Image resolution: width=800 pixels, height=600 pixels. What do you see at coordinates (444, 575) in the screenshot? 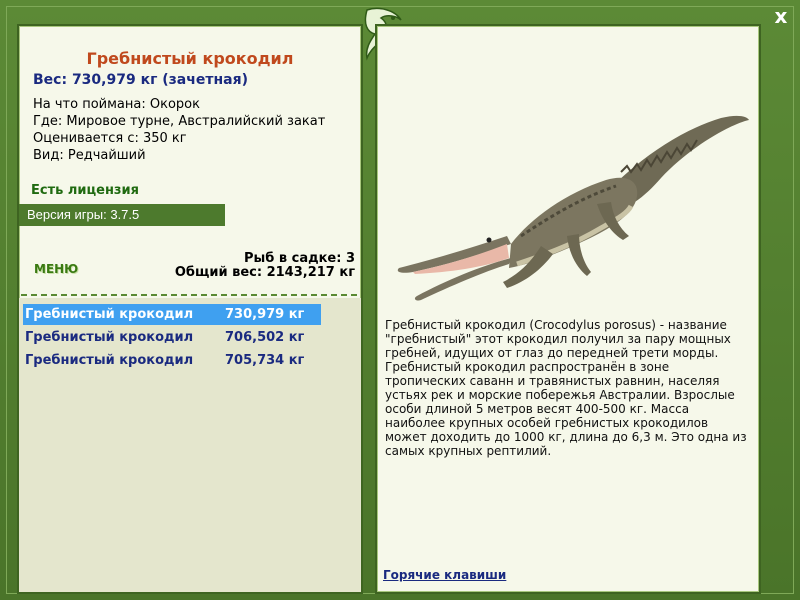
I see `hotkeys-link: Горячие клавиши` at bounding box center [444, 575].